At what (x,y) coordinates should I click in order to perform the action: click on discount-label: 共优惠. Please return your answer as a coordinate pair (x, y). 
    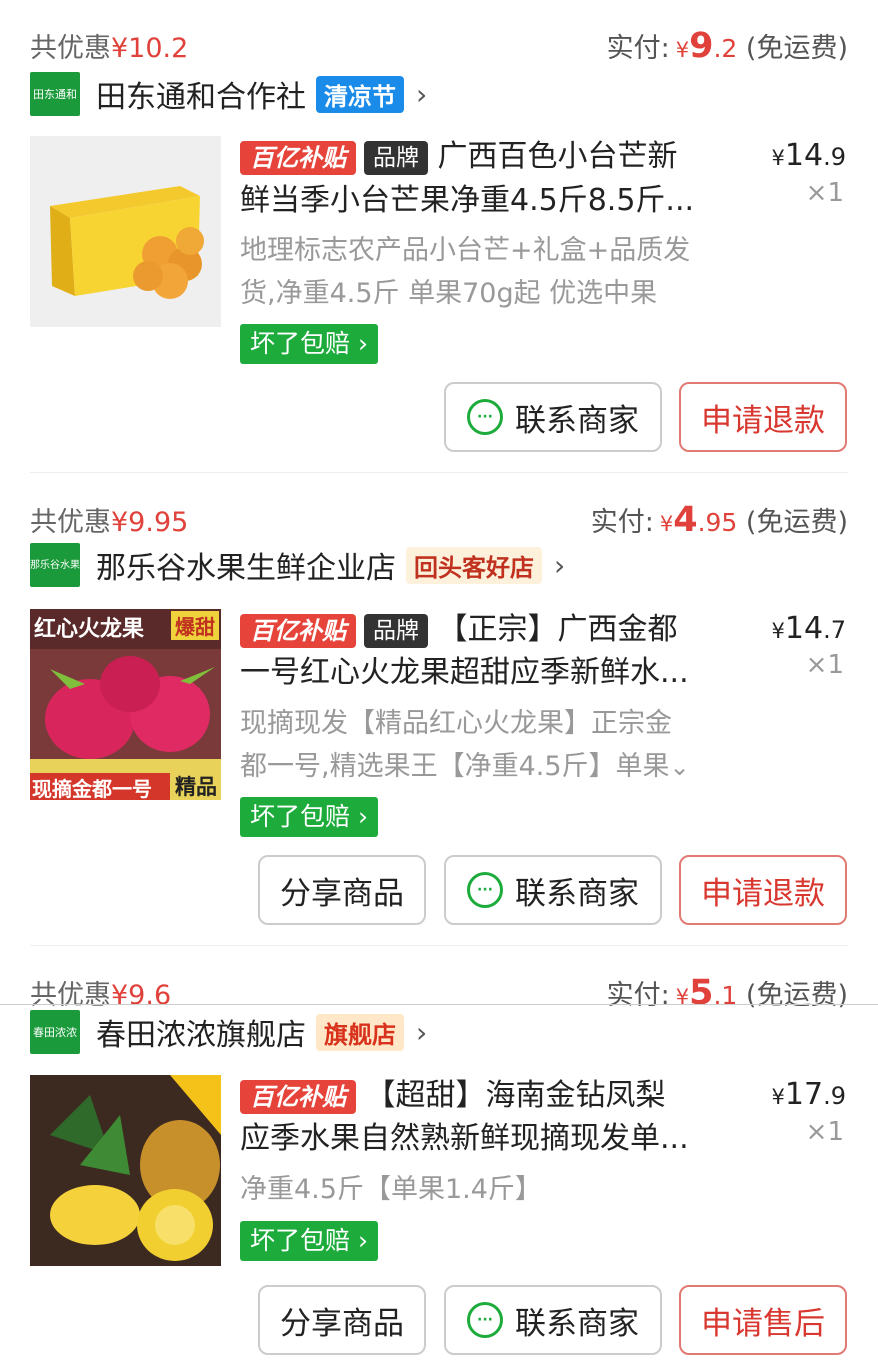
    Looking at the image, I should click on (70, 995).